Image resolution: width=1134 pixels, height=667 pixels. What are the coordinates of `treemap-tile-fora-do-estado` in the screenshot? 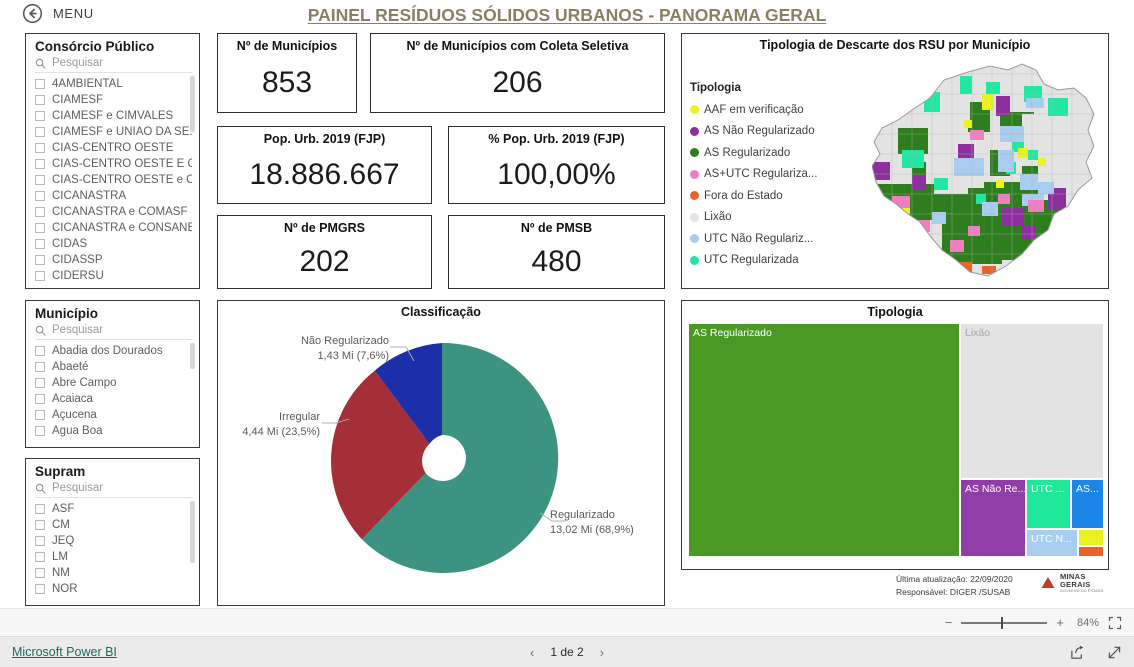 It's located at (1091, 551).